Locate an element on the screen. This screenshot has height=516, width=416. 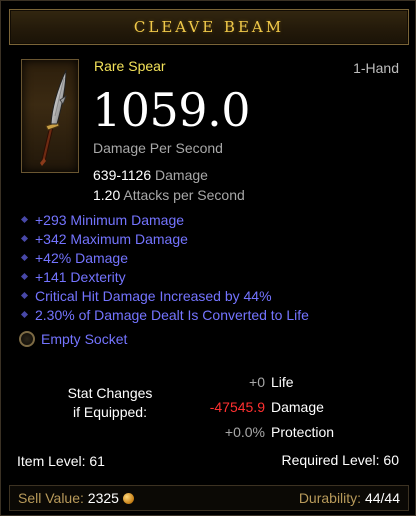
durability: Durability: 44/44 is located at coordinates (349, 498).